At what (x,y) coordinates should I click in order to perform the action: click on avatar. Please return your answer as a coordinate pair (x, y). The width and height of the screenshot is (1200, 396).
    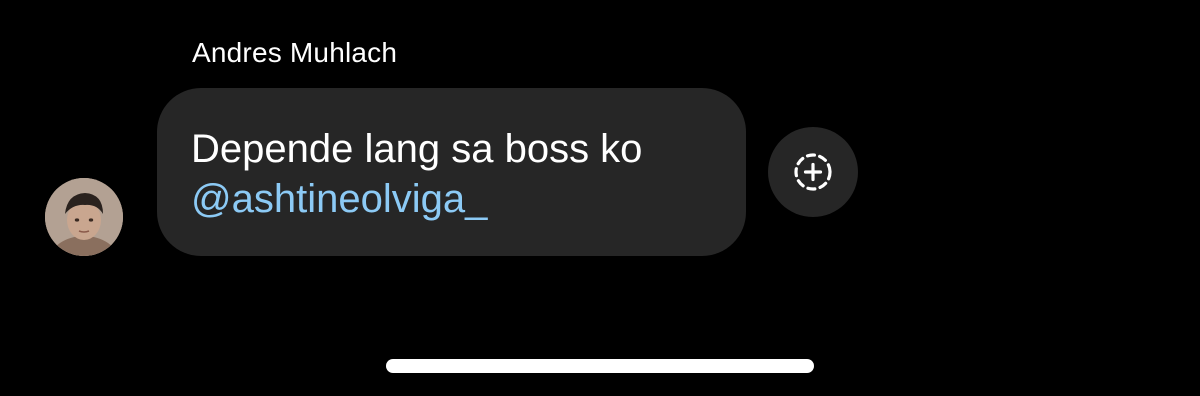
    Looking at the image, I should click on (84, 217).